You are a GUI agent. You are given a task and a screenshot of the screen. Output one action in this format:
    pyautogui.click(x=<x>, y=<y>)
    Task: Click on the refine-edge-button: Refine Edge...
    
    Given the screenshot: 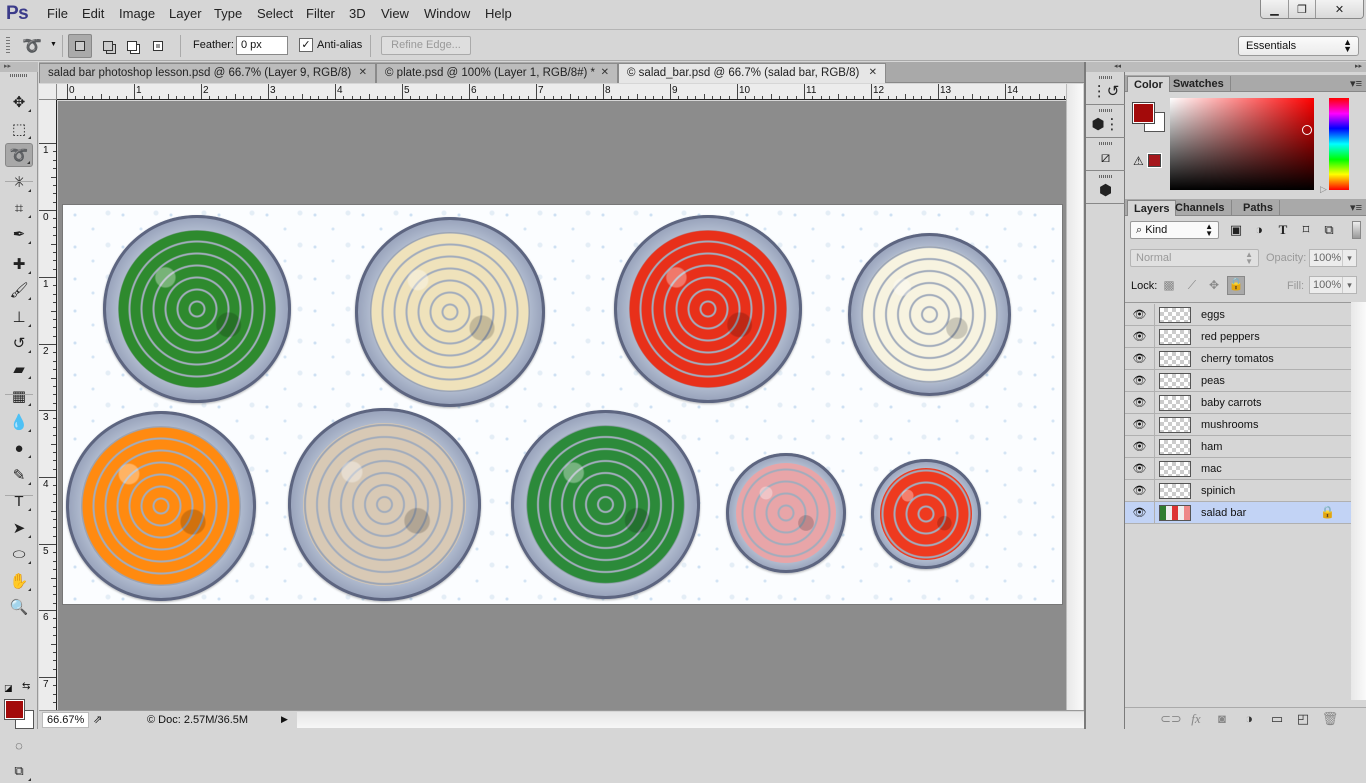 What is the action you would take?
    pyautogui.click(x=426, y=45)
    